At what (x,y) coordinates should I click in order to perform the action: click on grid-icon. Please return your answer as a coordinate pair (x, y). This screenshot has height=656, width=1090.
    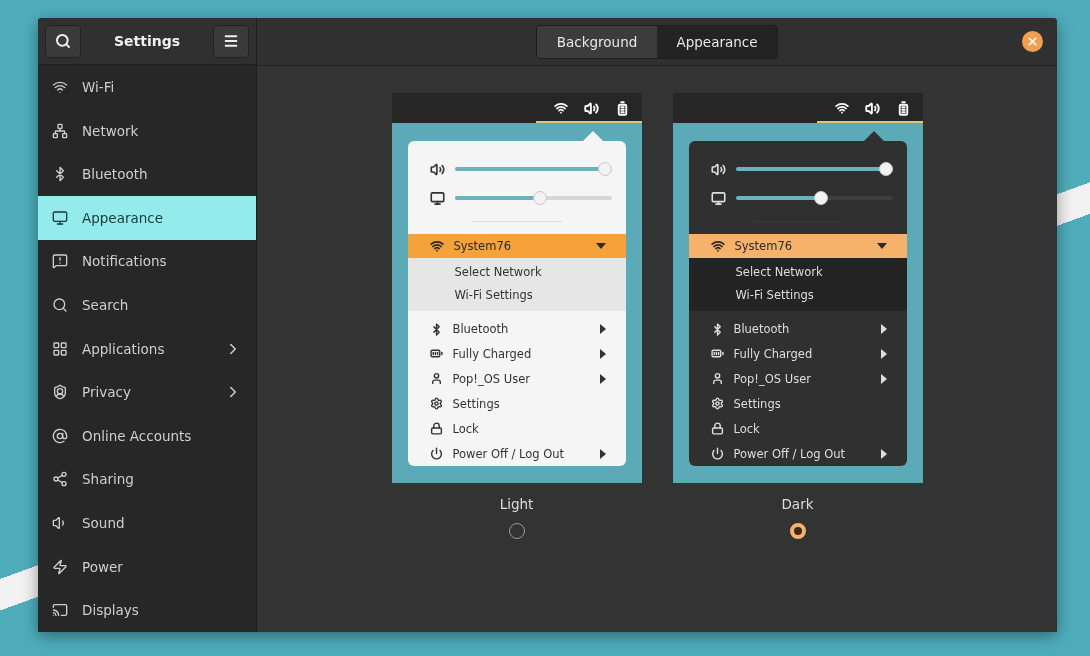
    Looking at the image, I should click on (60, 348).